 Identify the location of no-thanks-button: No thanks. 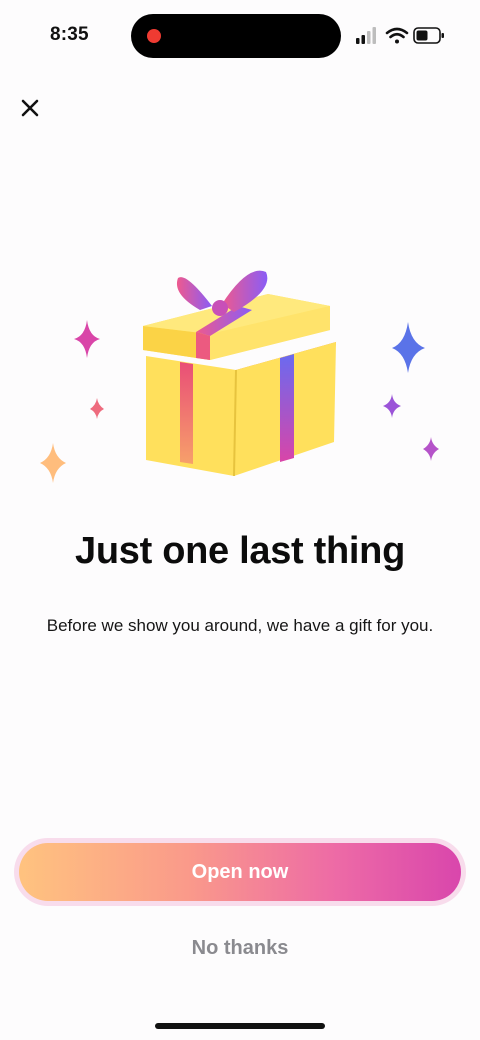
(240, 948).